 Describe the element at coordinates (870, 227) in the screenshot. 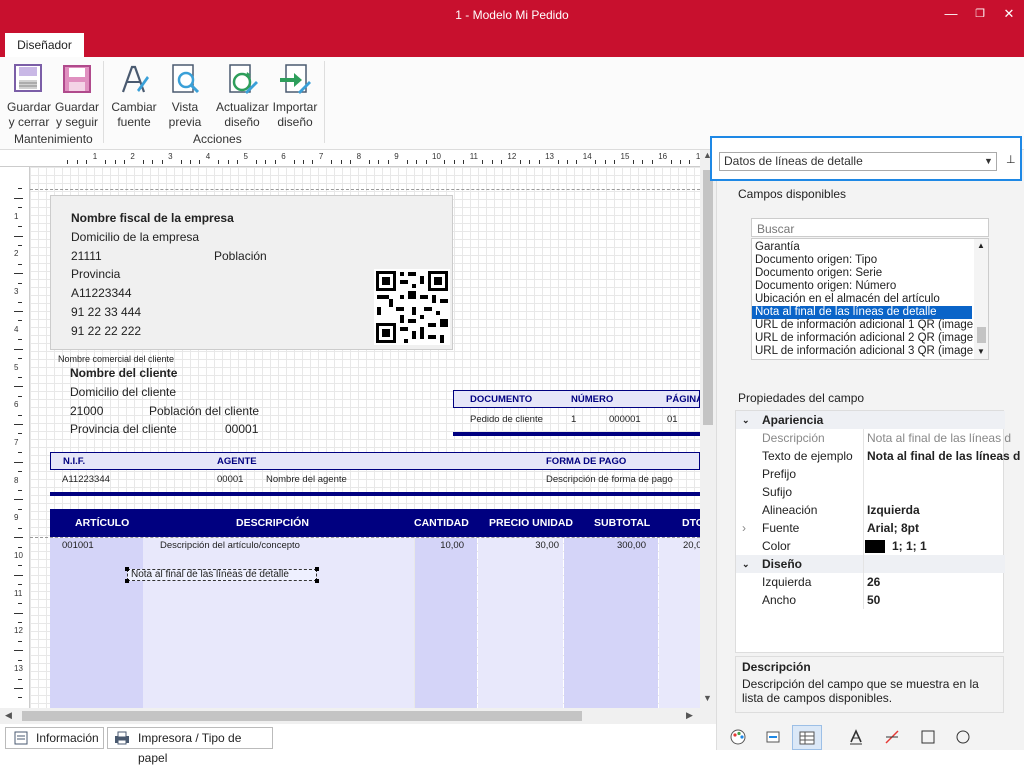

I see `search-input: Buscar` at that location.